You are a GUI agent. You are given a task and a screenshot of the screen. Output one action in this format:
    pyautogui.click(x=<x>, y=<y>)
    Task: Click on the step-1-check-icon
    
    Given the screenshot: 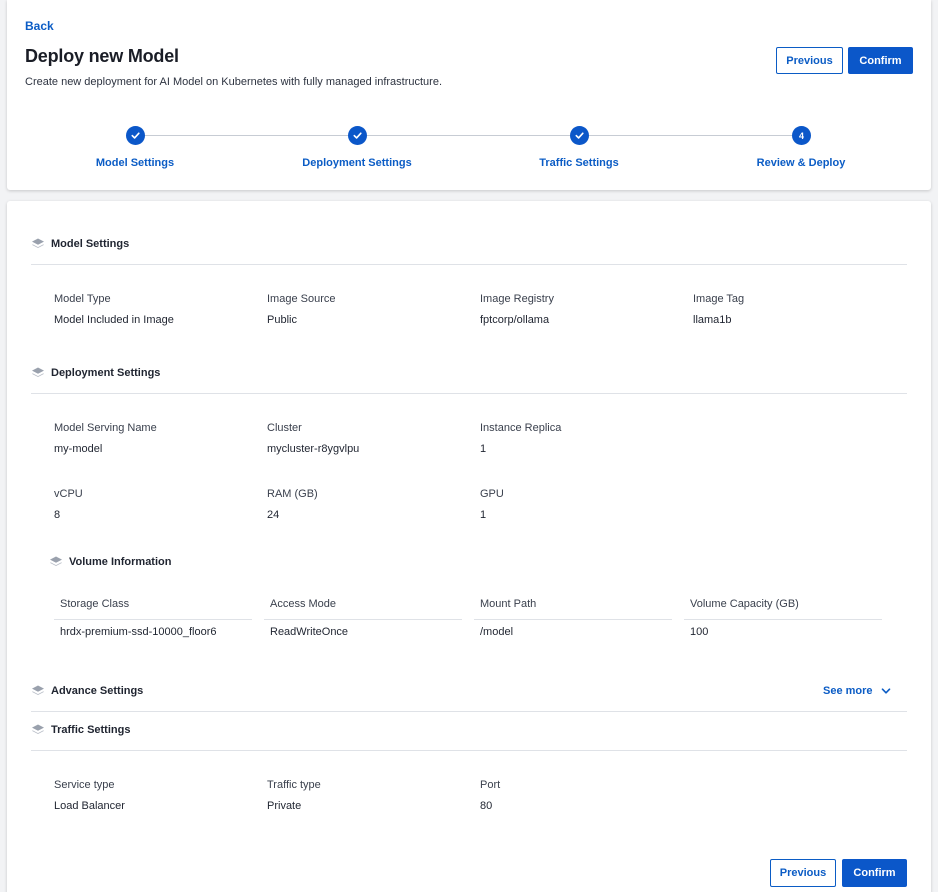 What is the action you would take?
    pyautogui.click(x=135, y=135)
    